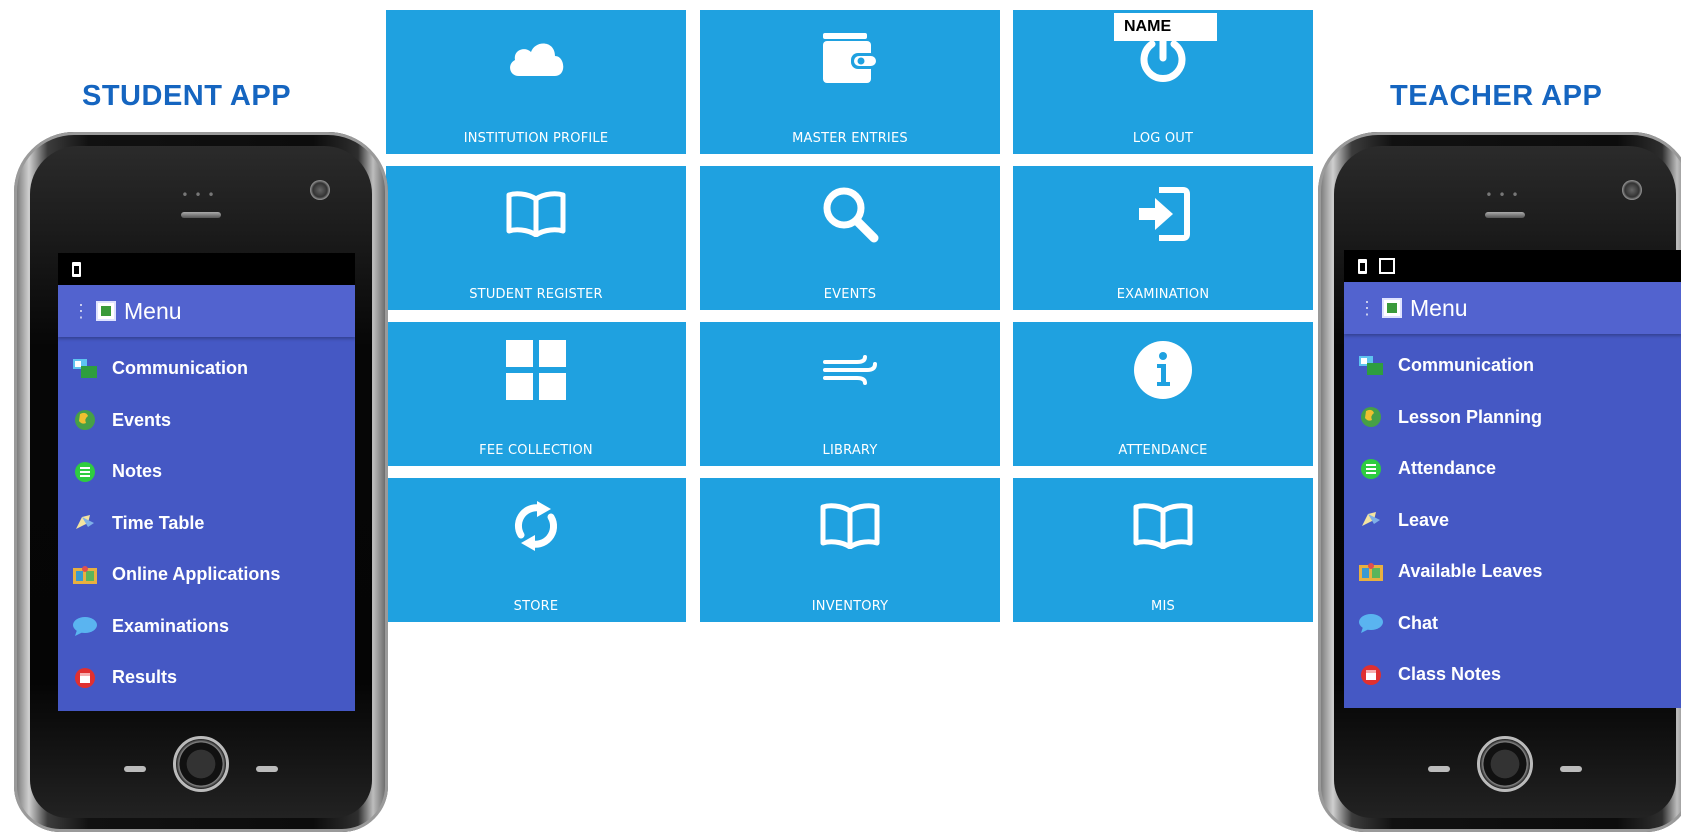  I want to click on tile-label: INVENTORY, so click(850, 606).